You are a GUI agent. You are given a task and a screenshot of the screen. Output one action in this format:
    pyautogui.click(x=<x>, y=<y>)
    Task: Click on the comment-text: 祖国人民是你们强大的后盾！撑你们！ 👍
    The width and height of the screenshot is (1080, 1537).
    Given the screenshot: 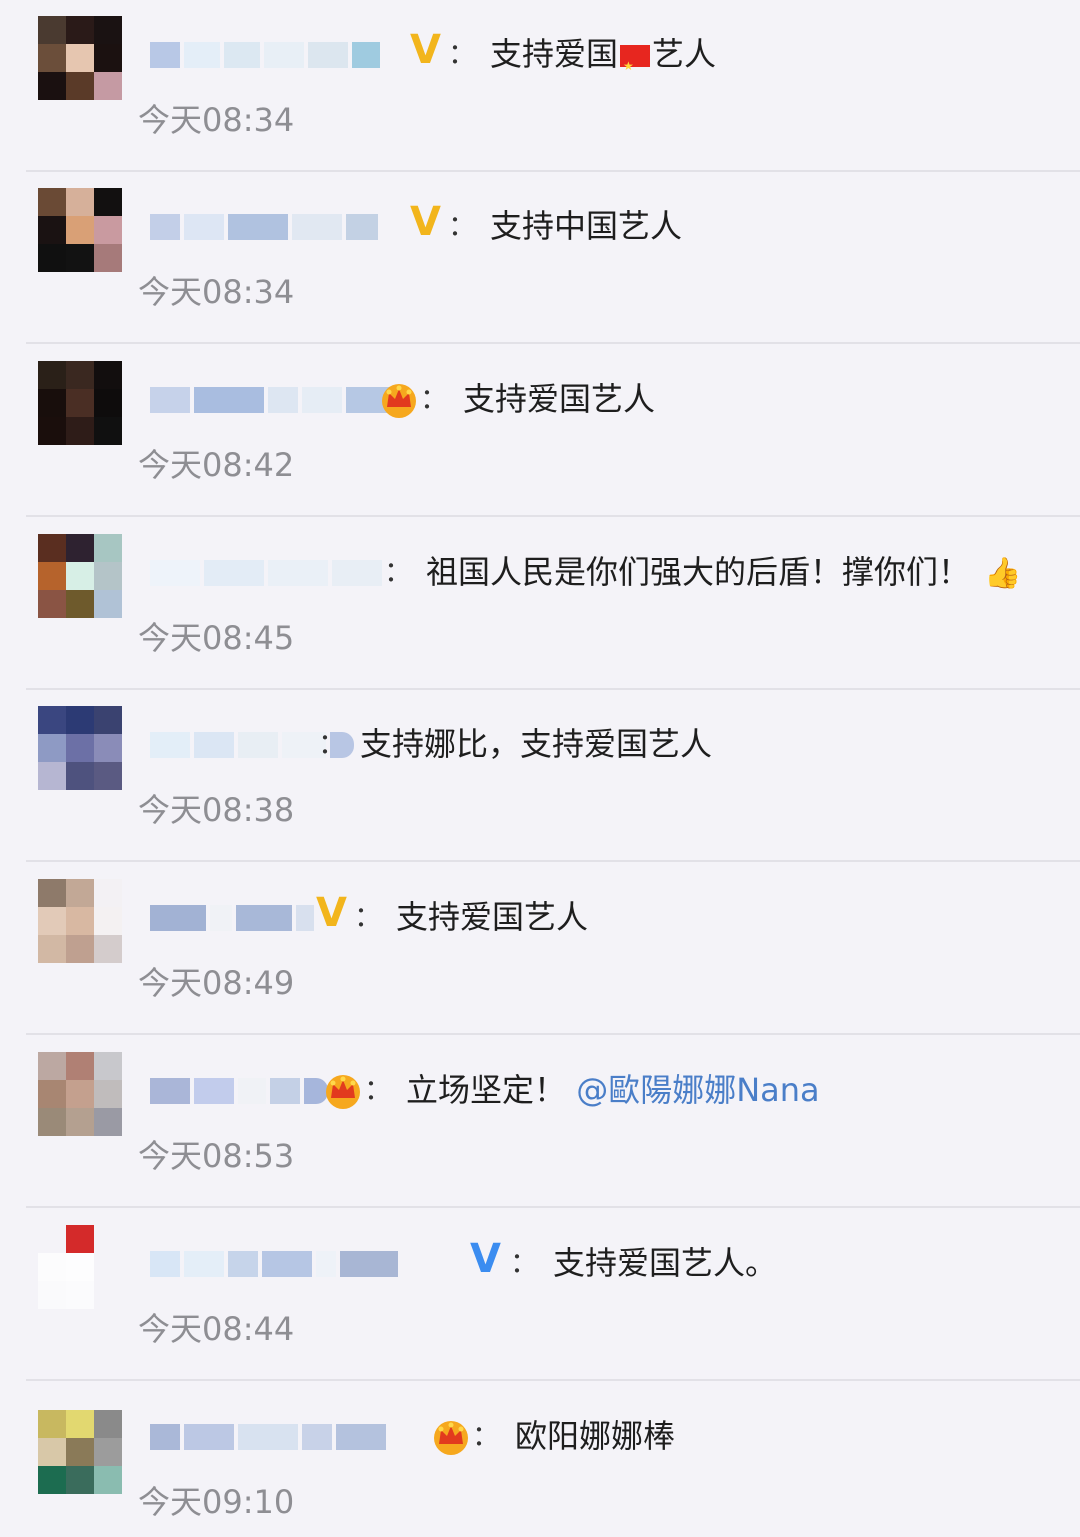 What is the action you would take?
    pyautogui.click(x=723, y=573)
    